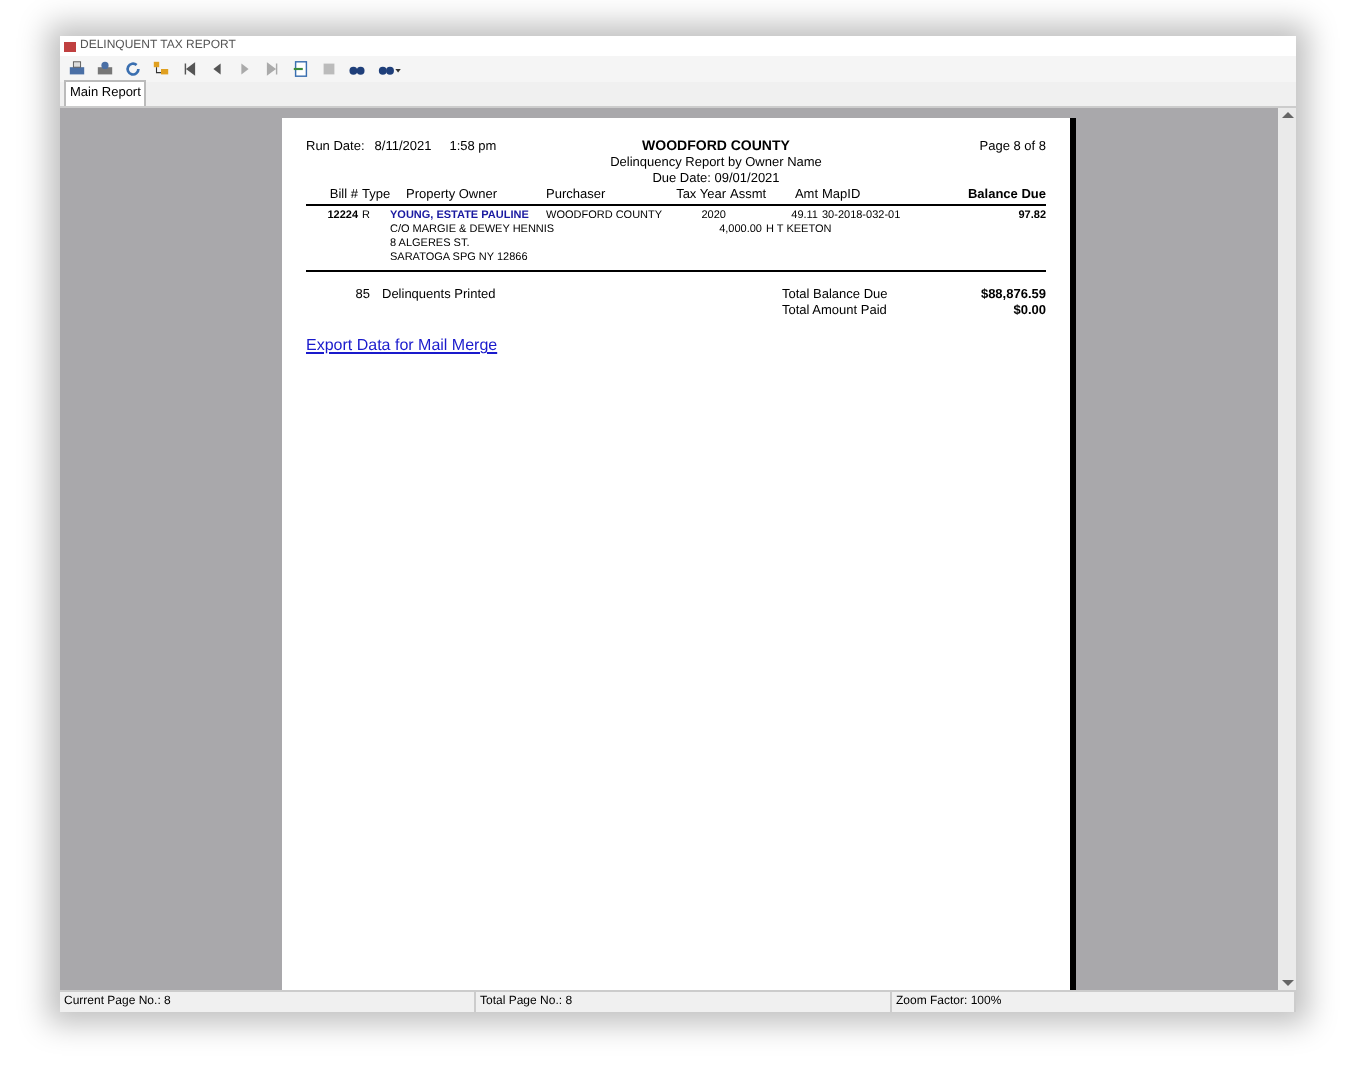  I want to click on scroll-up-icon, so click(1287, 115).